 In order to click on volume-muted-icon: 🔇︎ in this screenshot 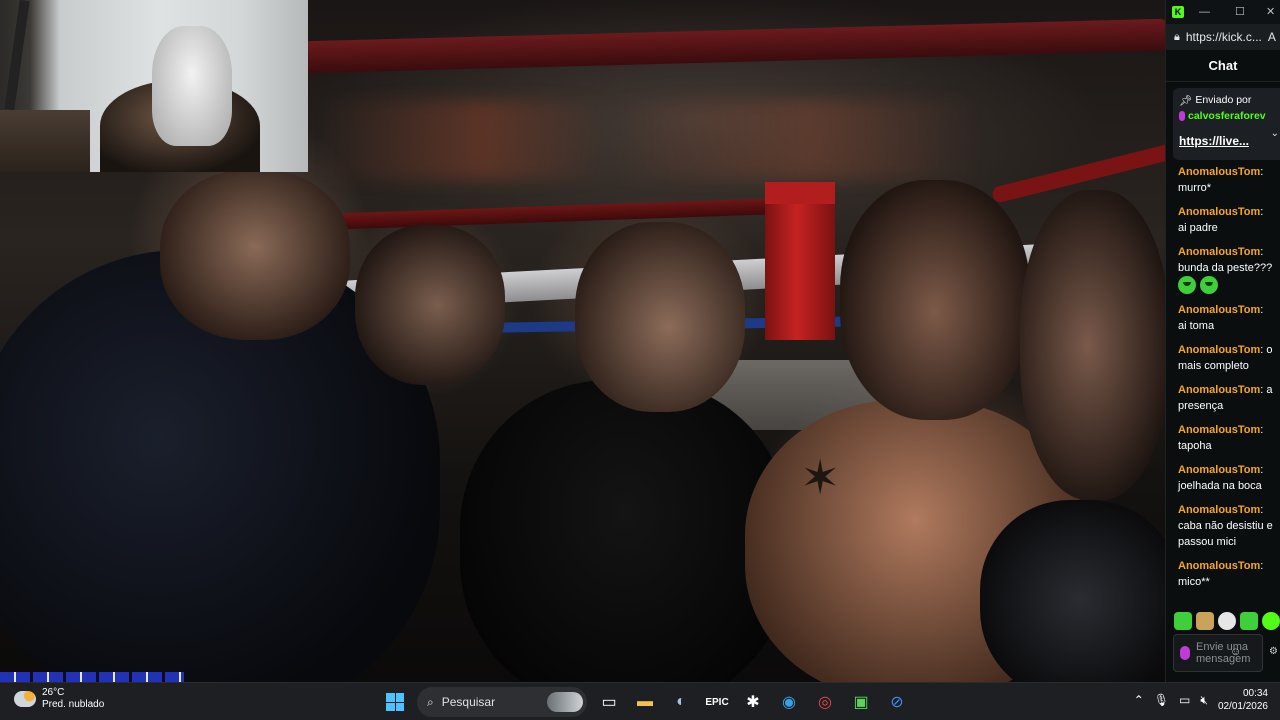, I will do `click(1204, 700)`.